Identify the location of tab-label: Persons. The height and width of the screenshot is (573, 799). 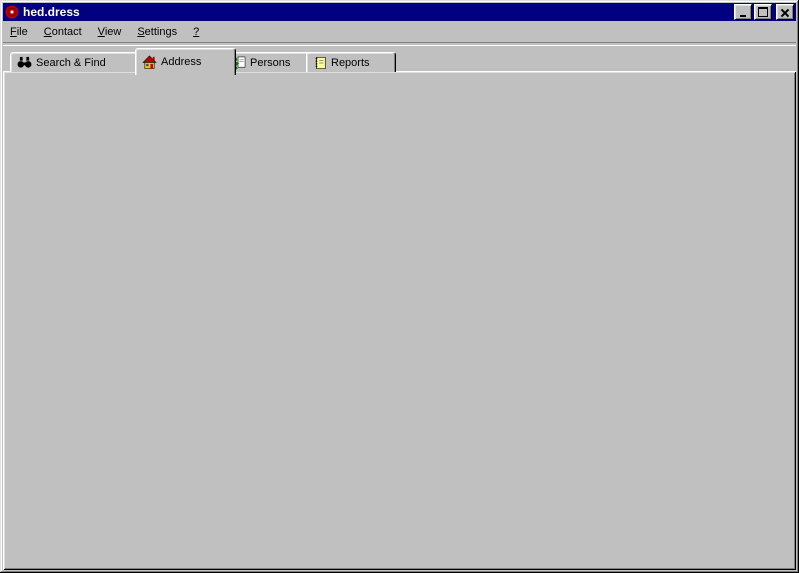
(270, 62).